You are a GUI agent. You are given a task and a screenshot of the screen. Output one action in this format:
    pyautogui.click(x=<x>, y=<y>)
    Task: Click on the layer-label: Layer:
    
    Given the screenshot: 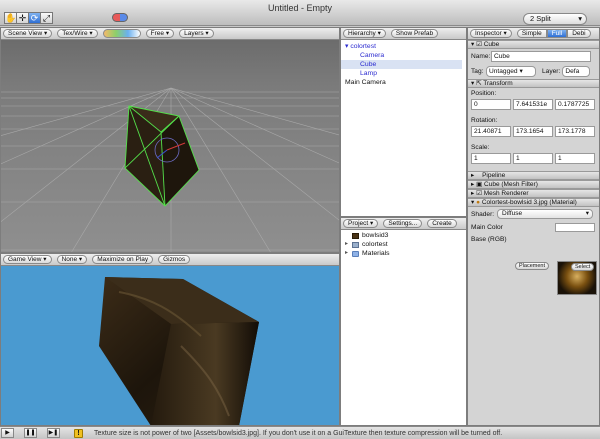 What is the action you would take?
    pyautogui.click(x=551, y=71)
    